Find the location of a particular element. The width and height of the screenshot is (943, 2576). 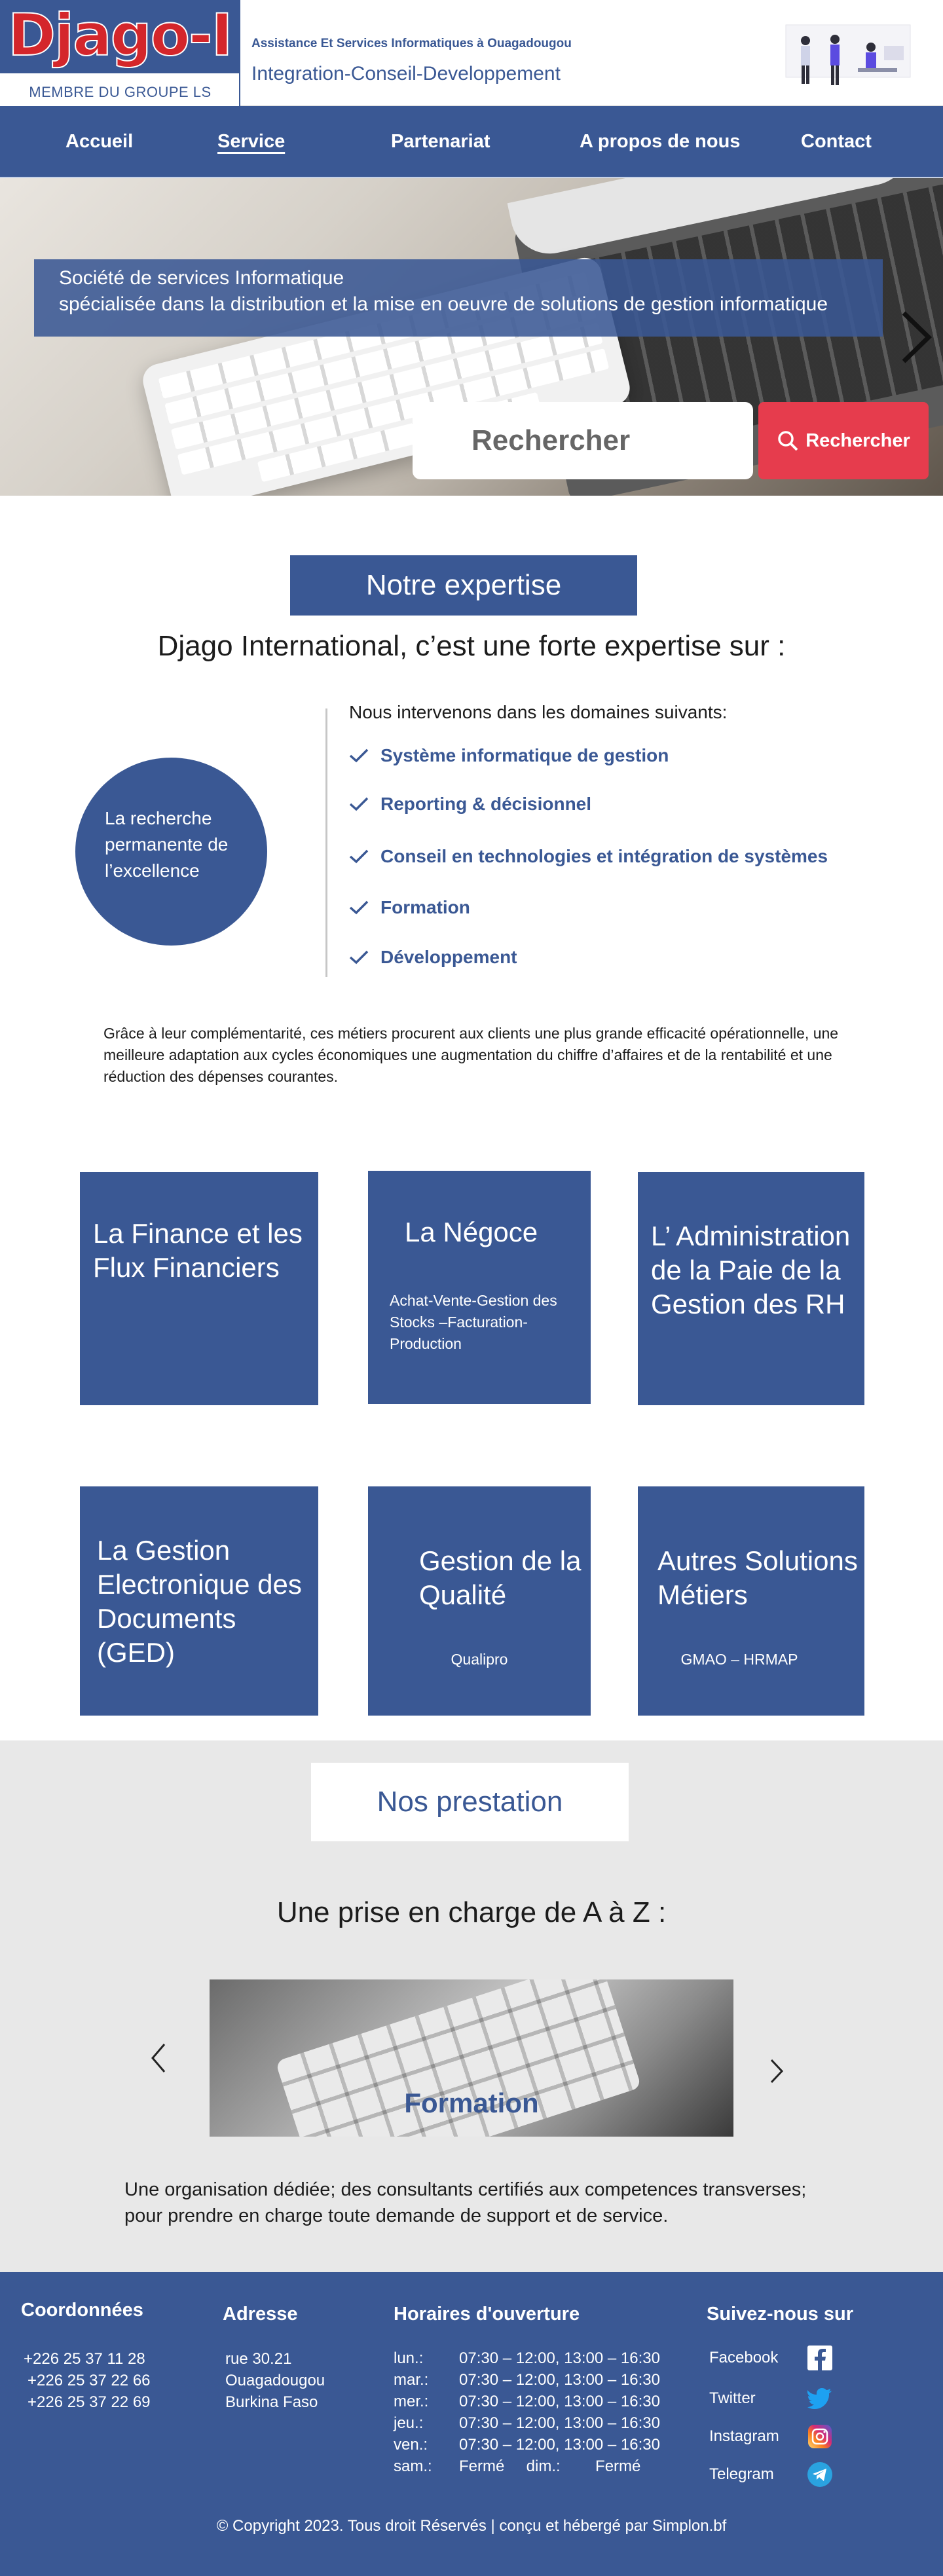

hero-caption-line1: Société de services Informatique is located at coordinates (201, 278).